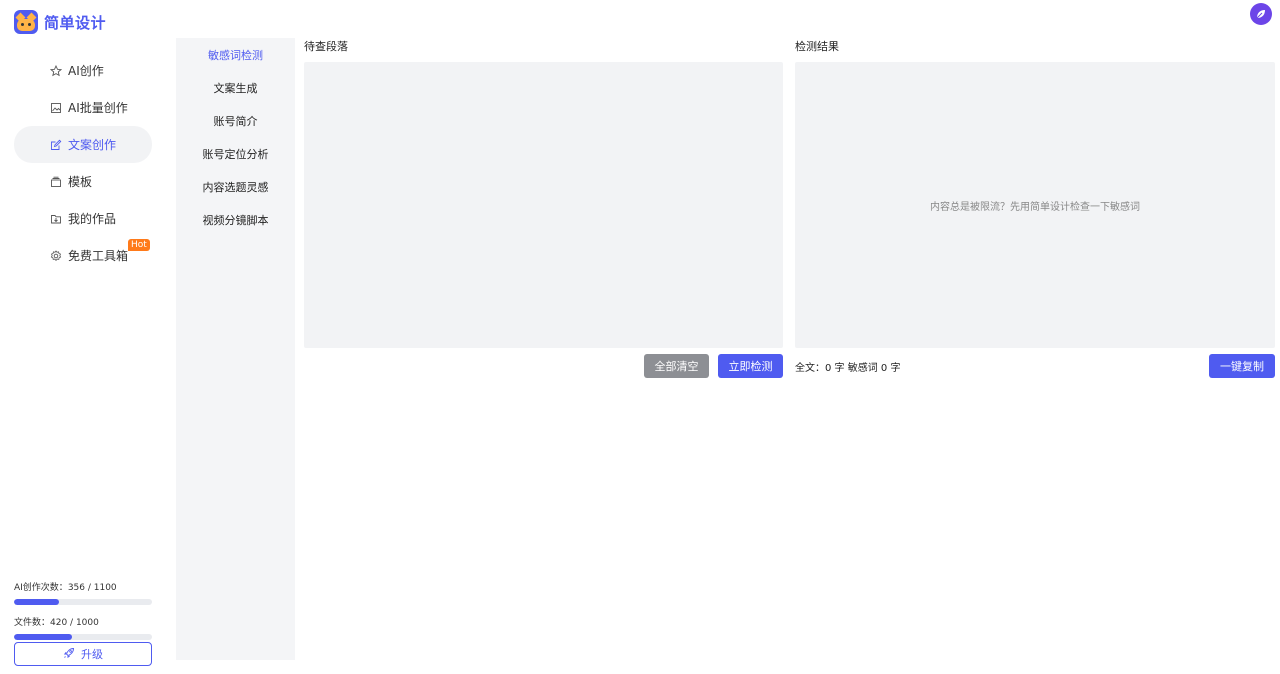 The width and height of the screenshot is (1280, 674). I want to click on ai-usage-text: AI创作次数：356 / 1100, so click(83, 586).